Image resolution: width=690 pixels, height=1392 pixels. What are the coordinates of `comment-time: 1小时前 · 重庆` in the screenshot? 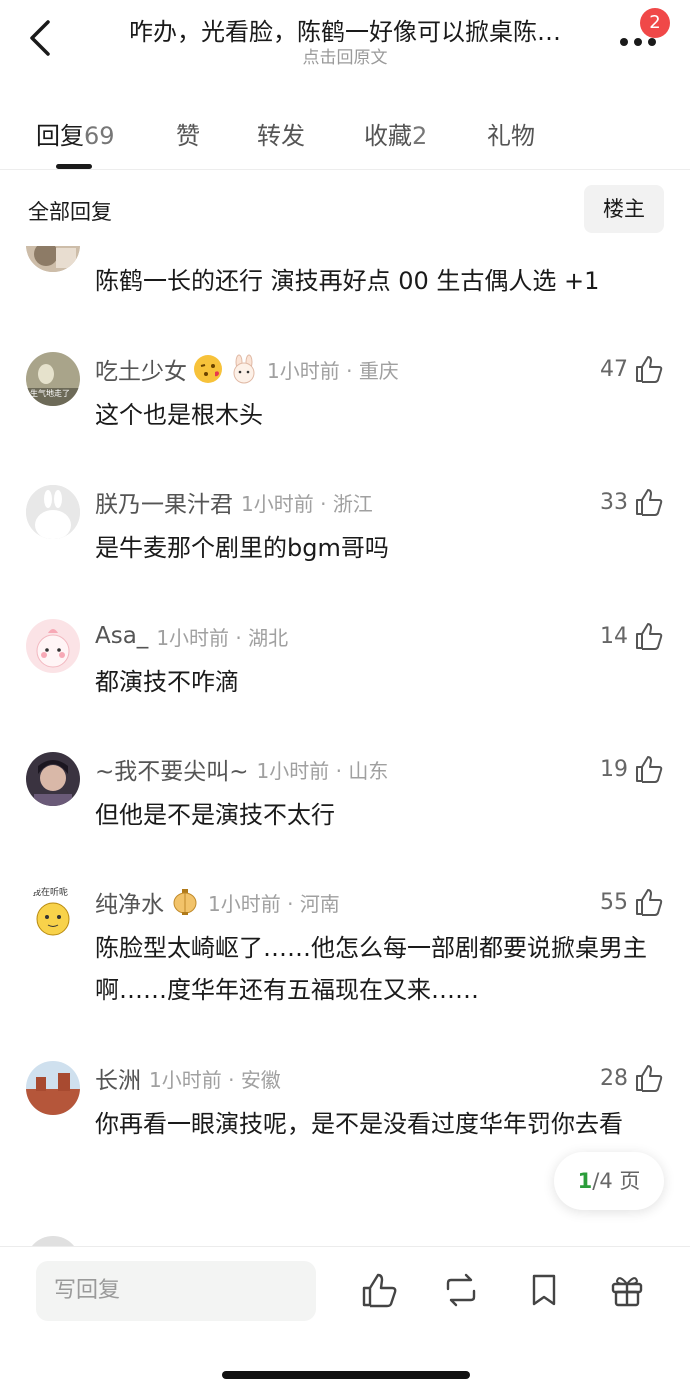 It's located at (333, 370).